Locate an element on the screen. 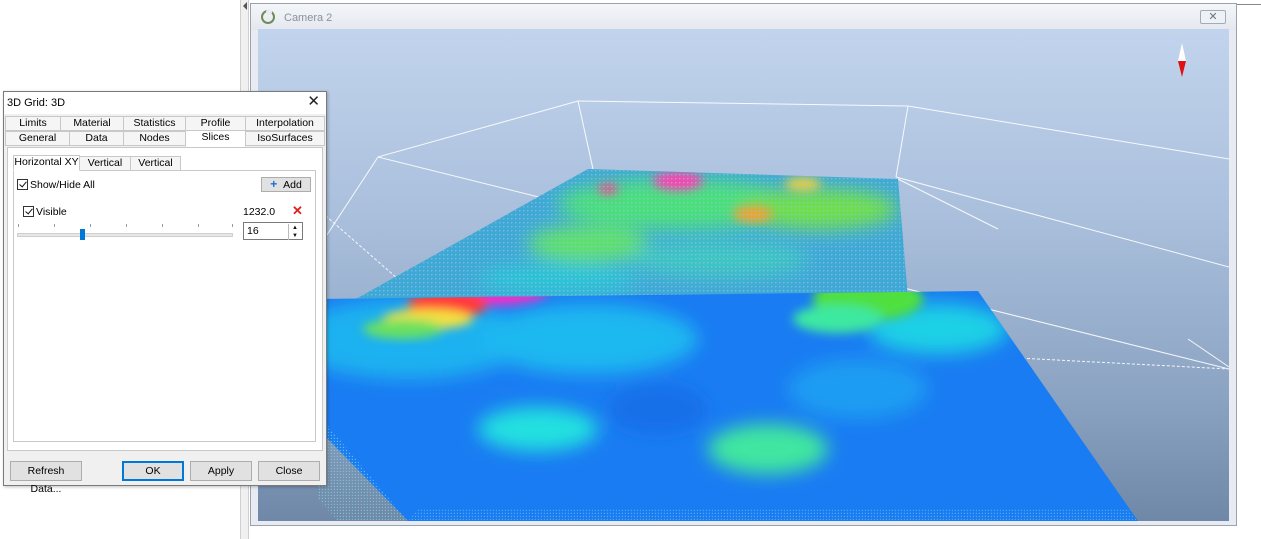 The image size is (1261, 539). dialog-close-icon: ✕ is located at coordinates (313, 102).